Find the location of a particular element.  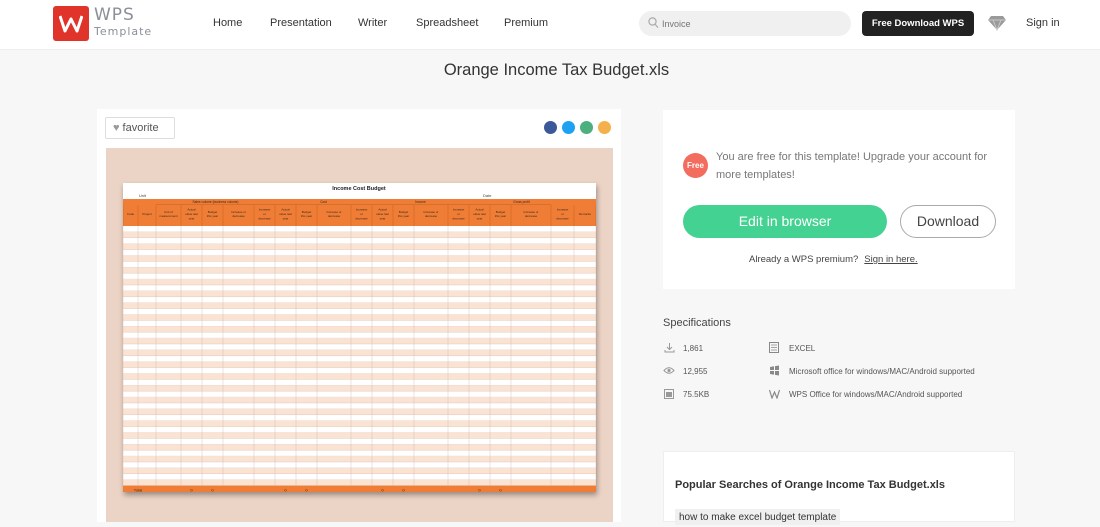

download-button: Download is located at coordinates (948, 221).